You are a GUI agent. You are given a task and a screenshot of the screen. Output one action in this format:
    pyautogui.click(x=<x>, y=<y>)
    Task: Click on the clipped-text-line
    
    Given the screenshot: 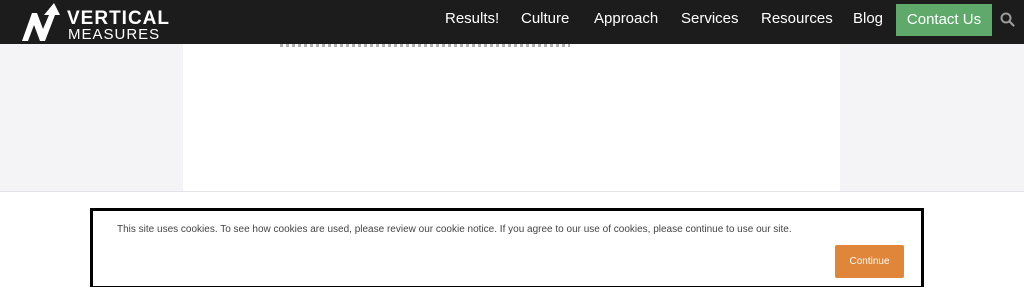 What is the action you would take?
    pyautogui.click(x=425, y=45)
    